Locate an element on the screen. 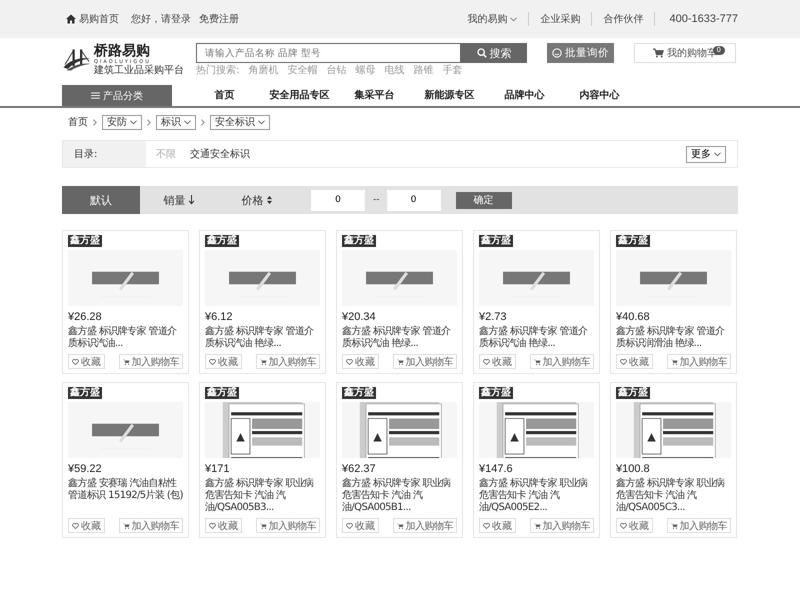 Image resolution: width=800 pixels, height=600 pixels. min-price-field: 0 is located at coordinates (338, 200).